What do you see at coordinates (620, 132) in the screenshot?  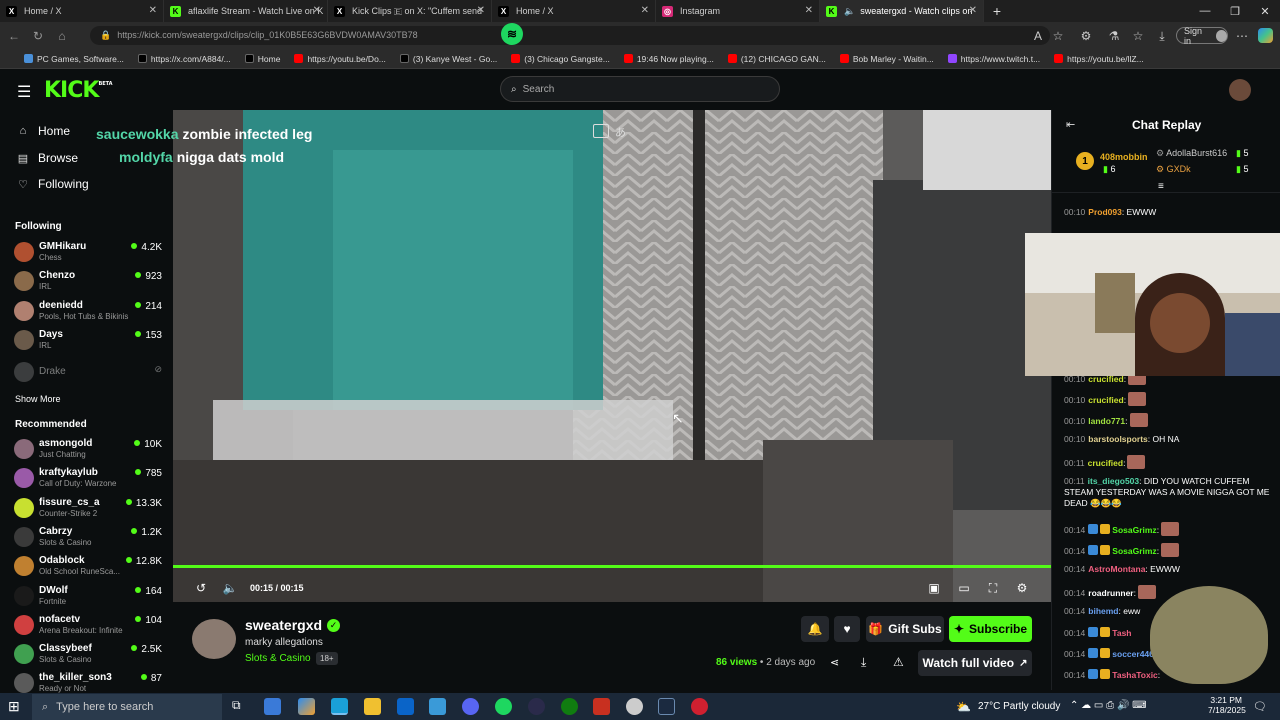 I see `translate-icon: あ` at bounding box center [620, 132].